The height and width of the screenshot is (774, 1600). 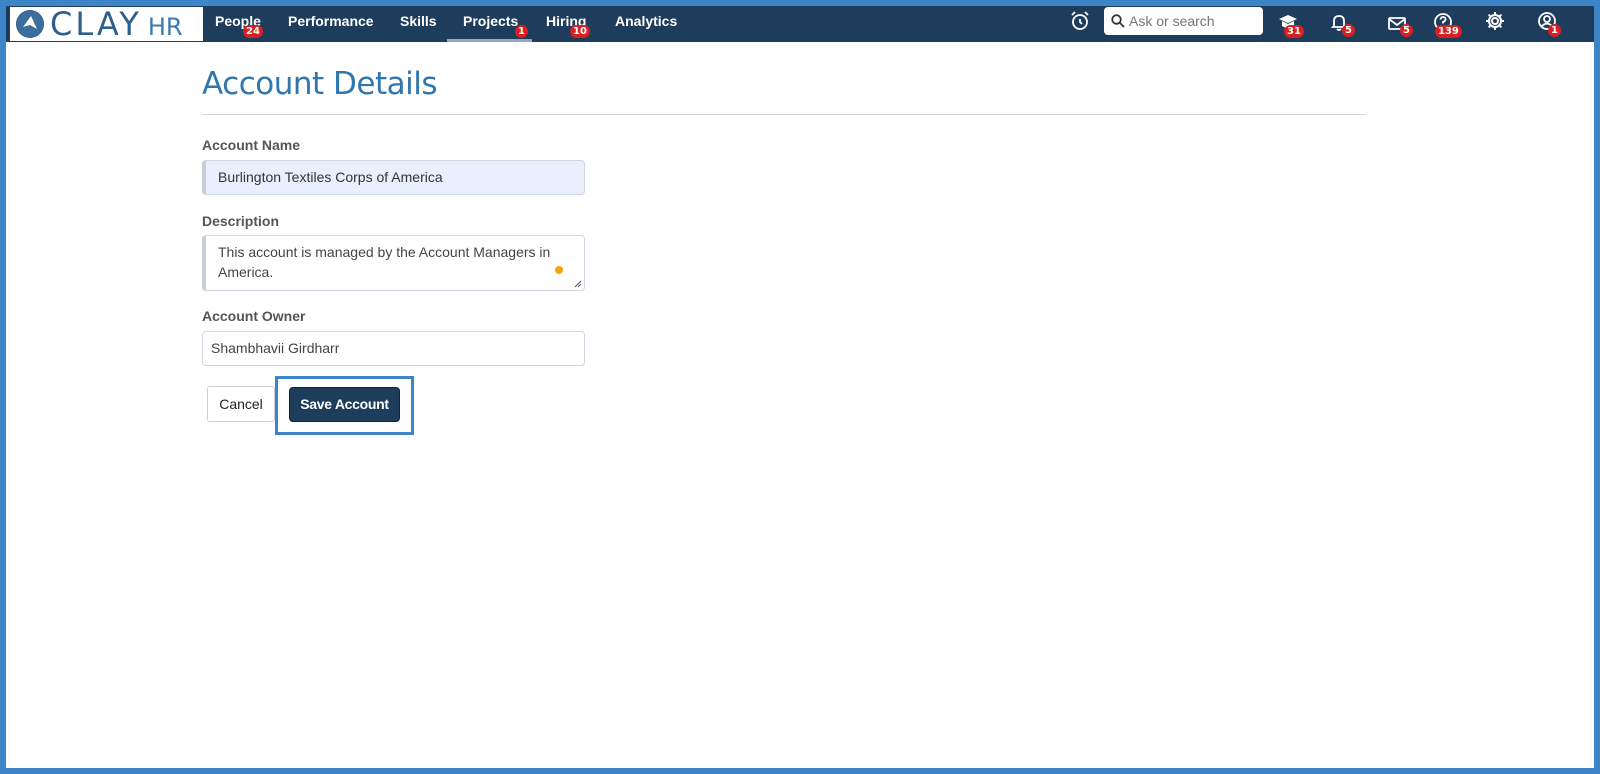 I want to click on nav-performance-label: Performance, so click(x=331, y=21).